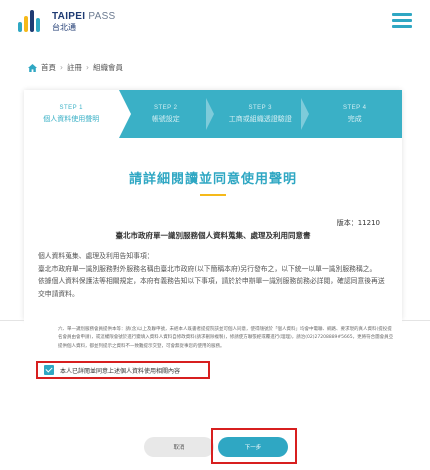 Image resolution: width=430 pixels, height=470 pixels. I want to click on hamburger-menu-icon, so click(402, 21).